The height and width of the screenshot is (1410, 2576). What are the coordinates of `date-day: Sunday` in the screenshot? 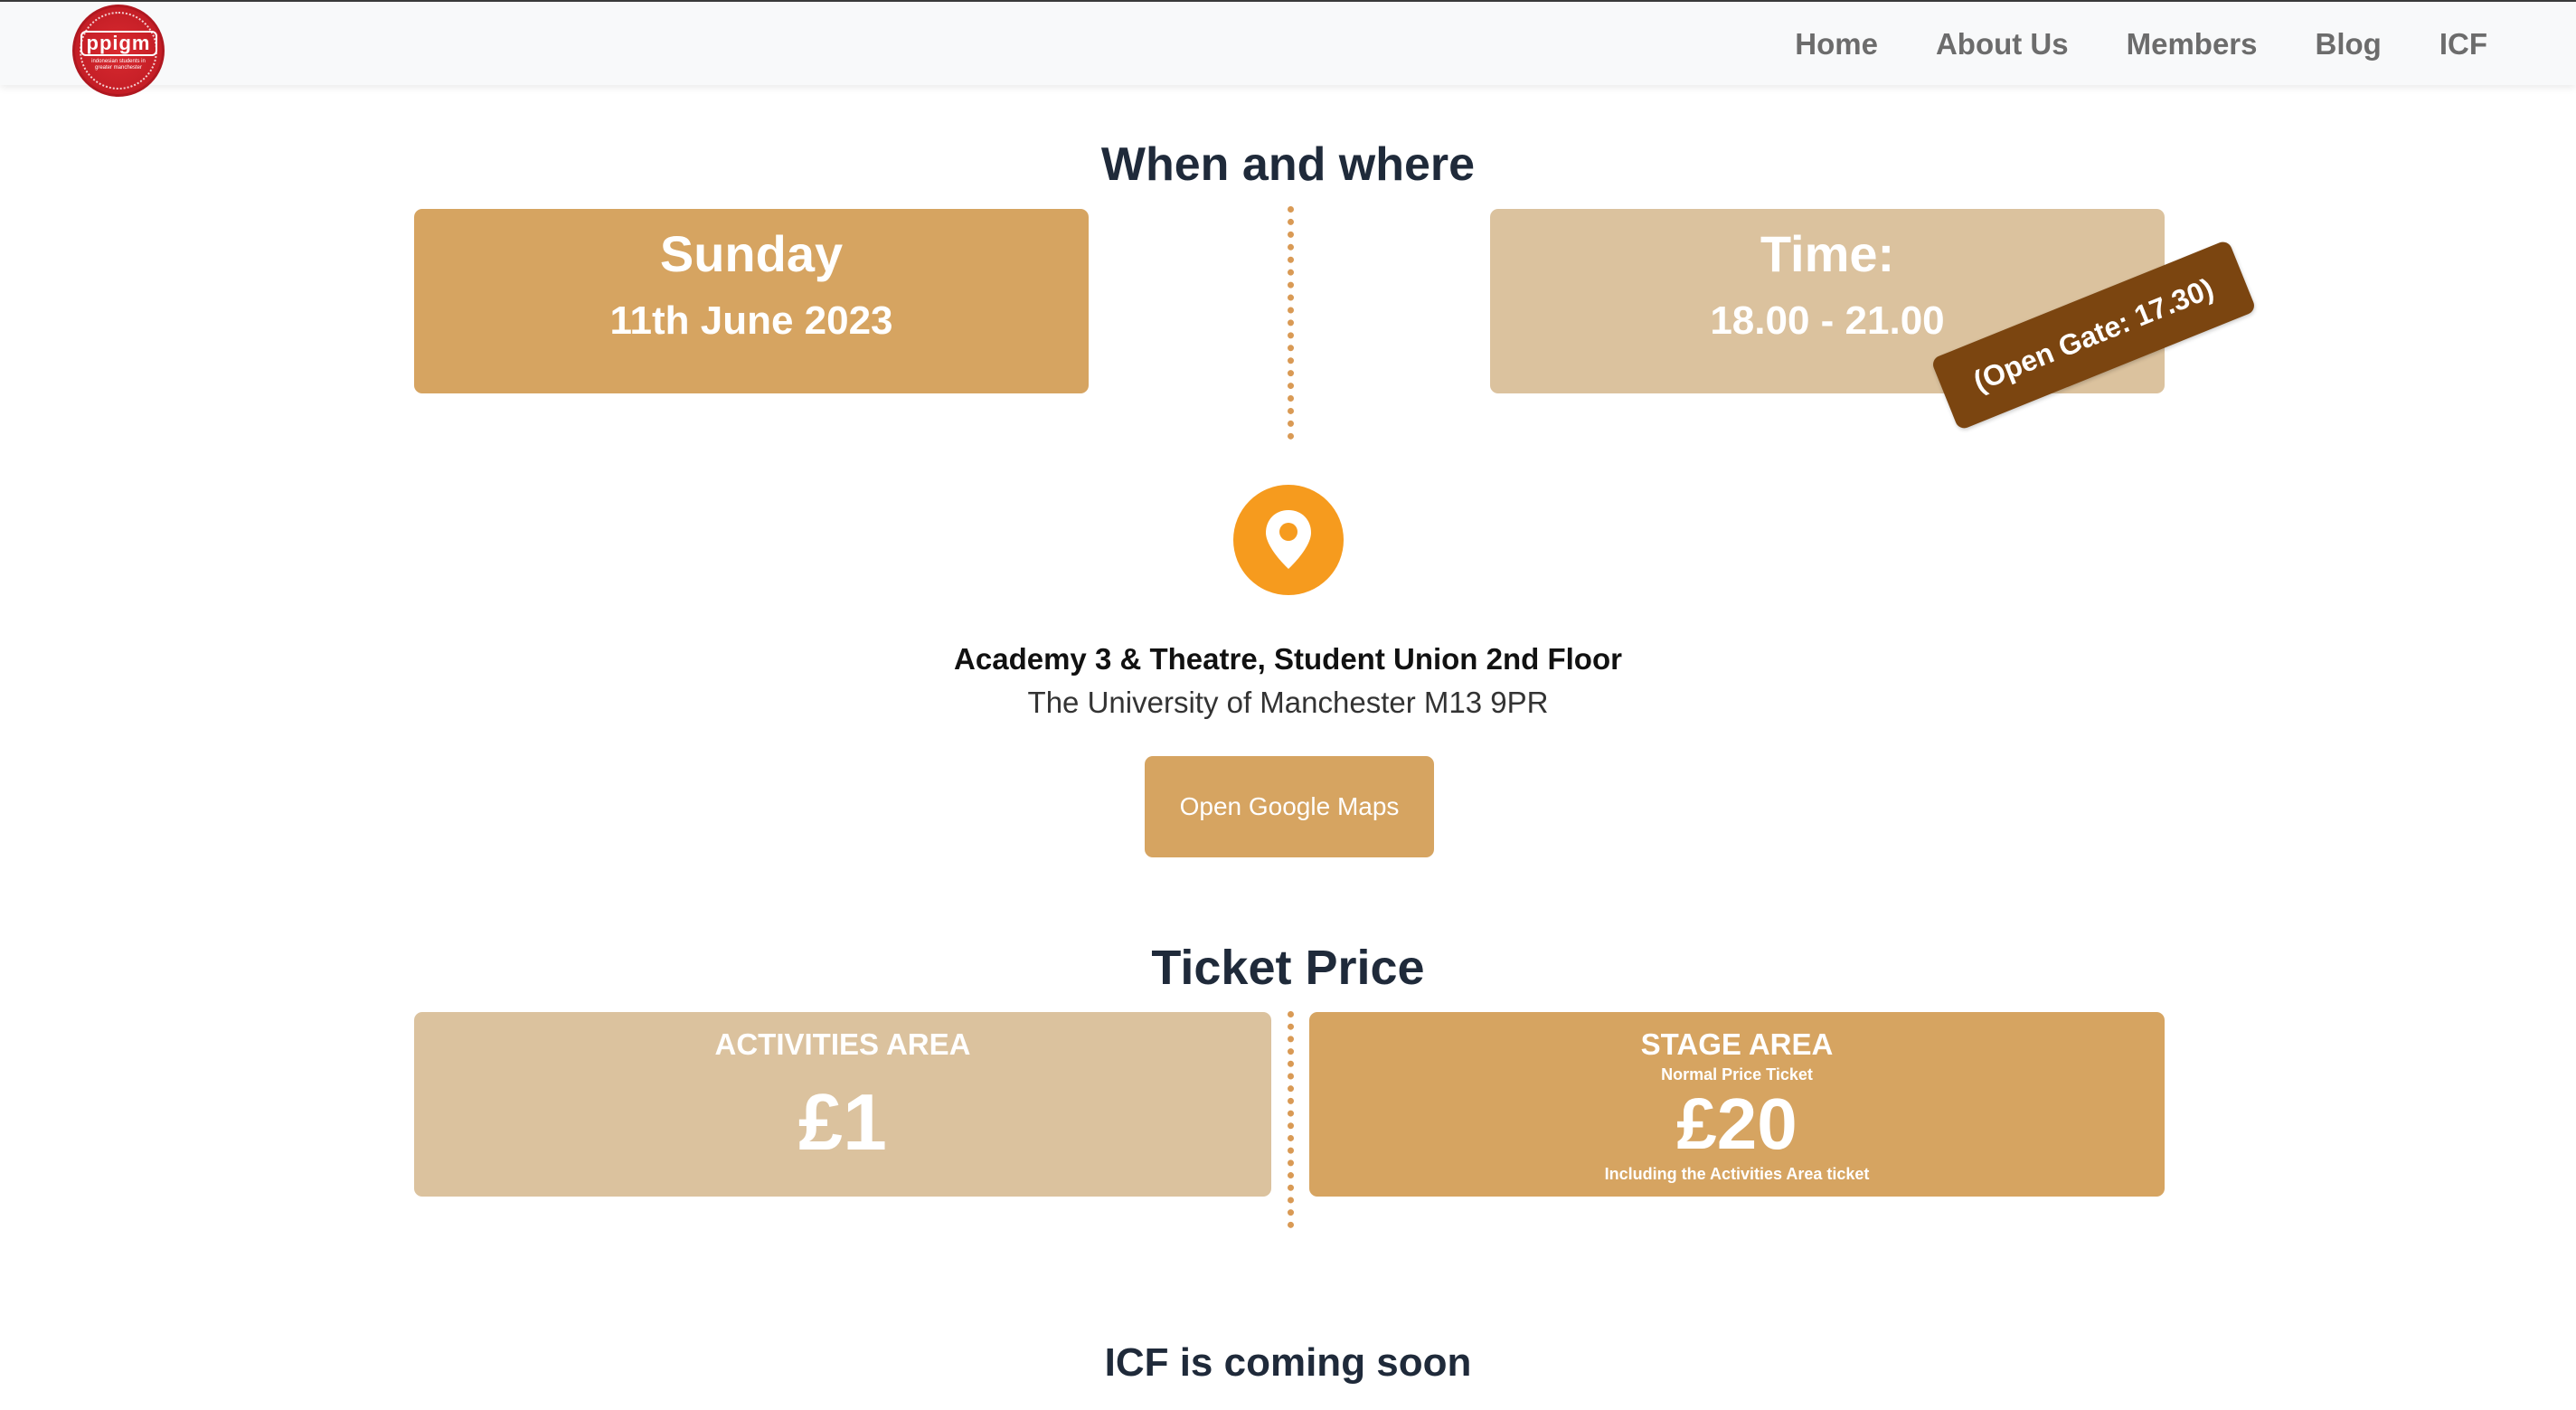 It's located at (751, 253).